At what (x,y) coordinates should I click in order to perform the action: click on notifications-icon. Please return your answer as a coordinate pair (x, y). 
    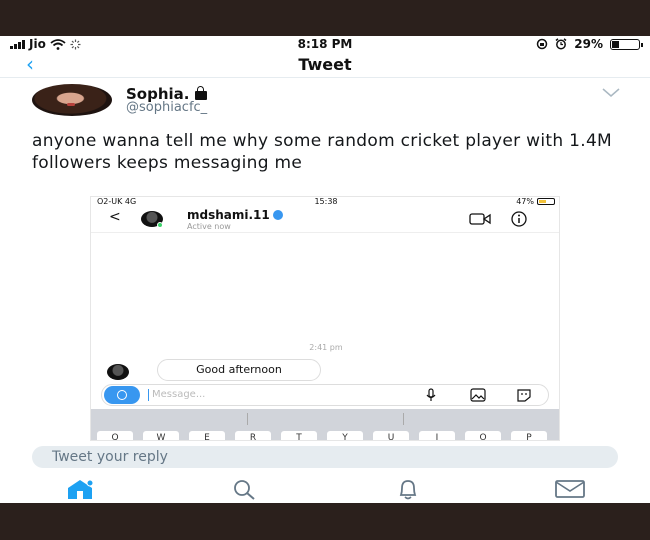
    Looking at the image, I should click on (408, 489).